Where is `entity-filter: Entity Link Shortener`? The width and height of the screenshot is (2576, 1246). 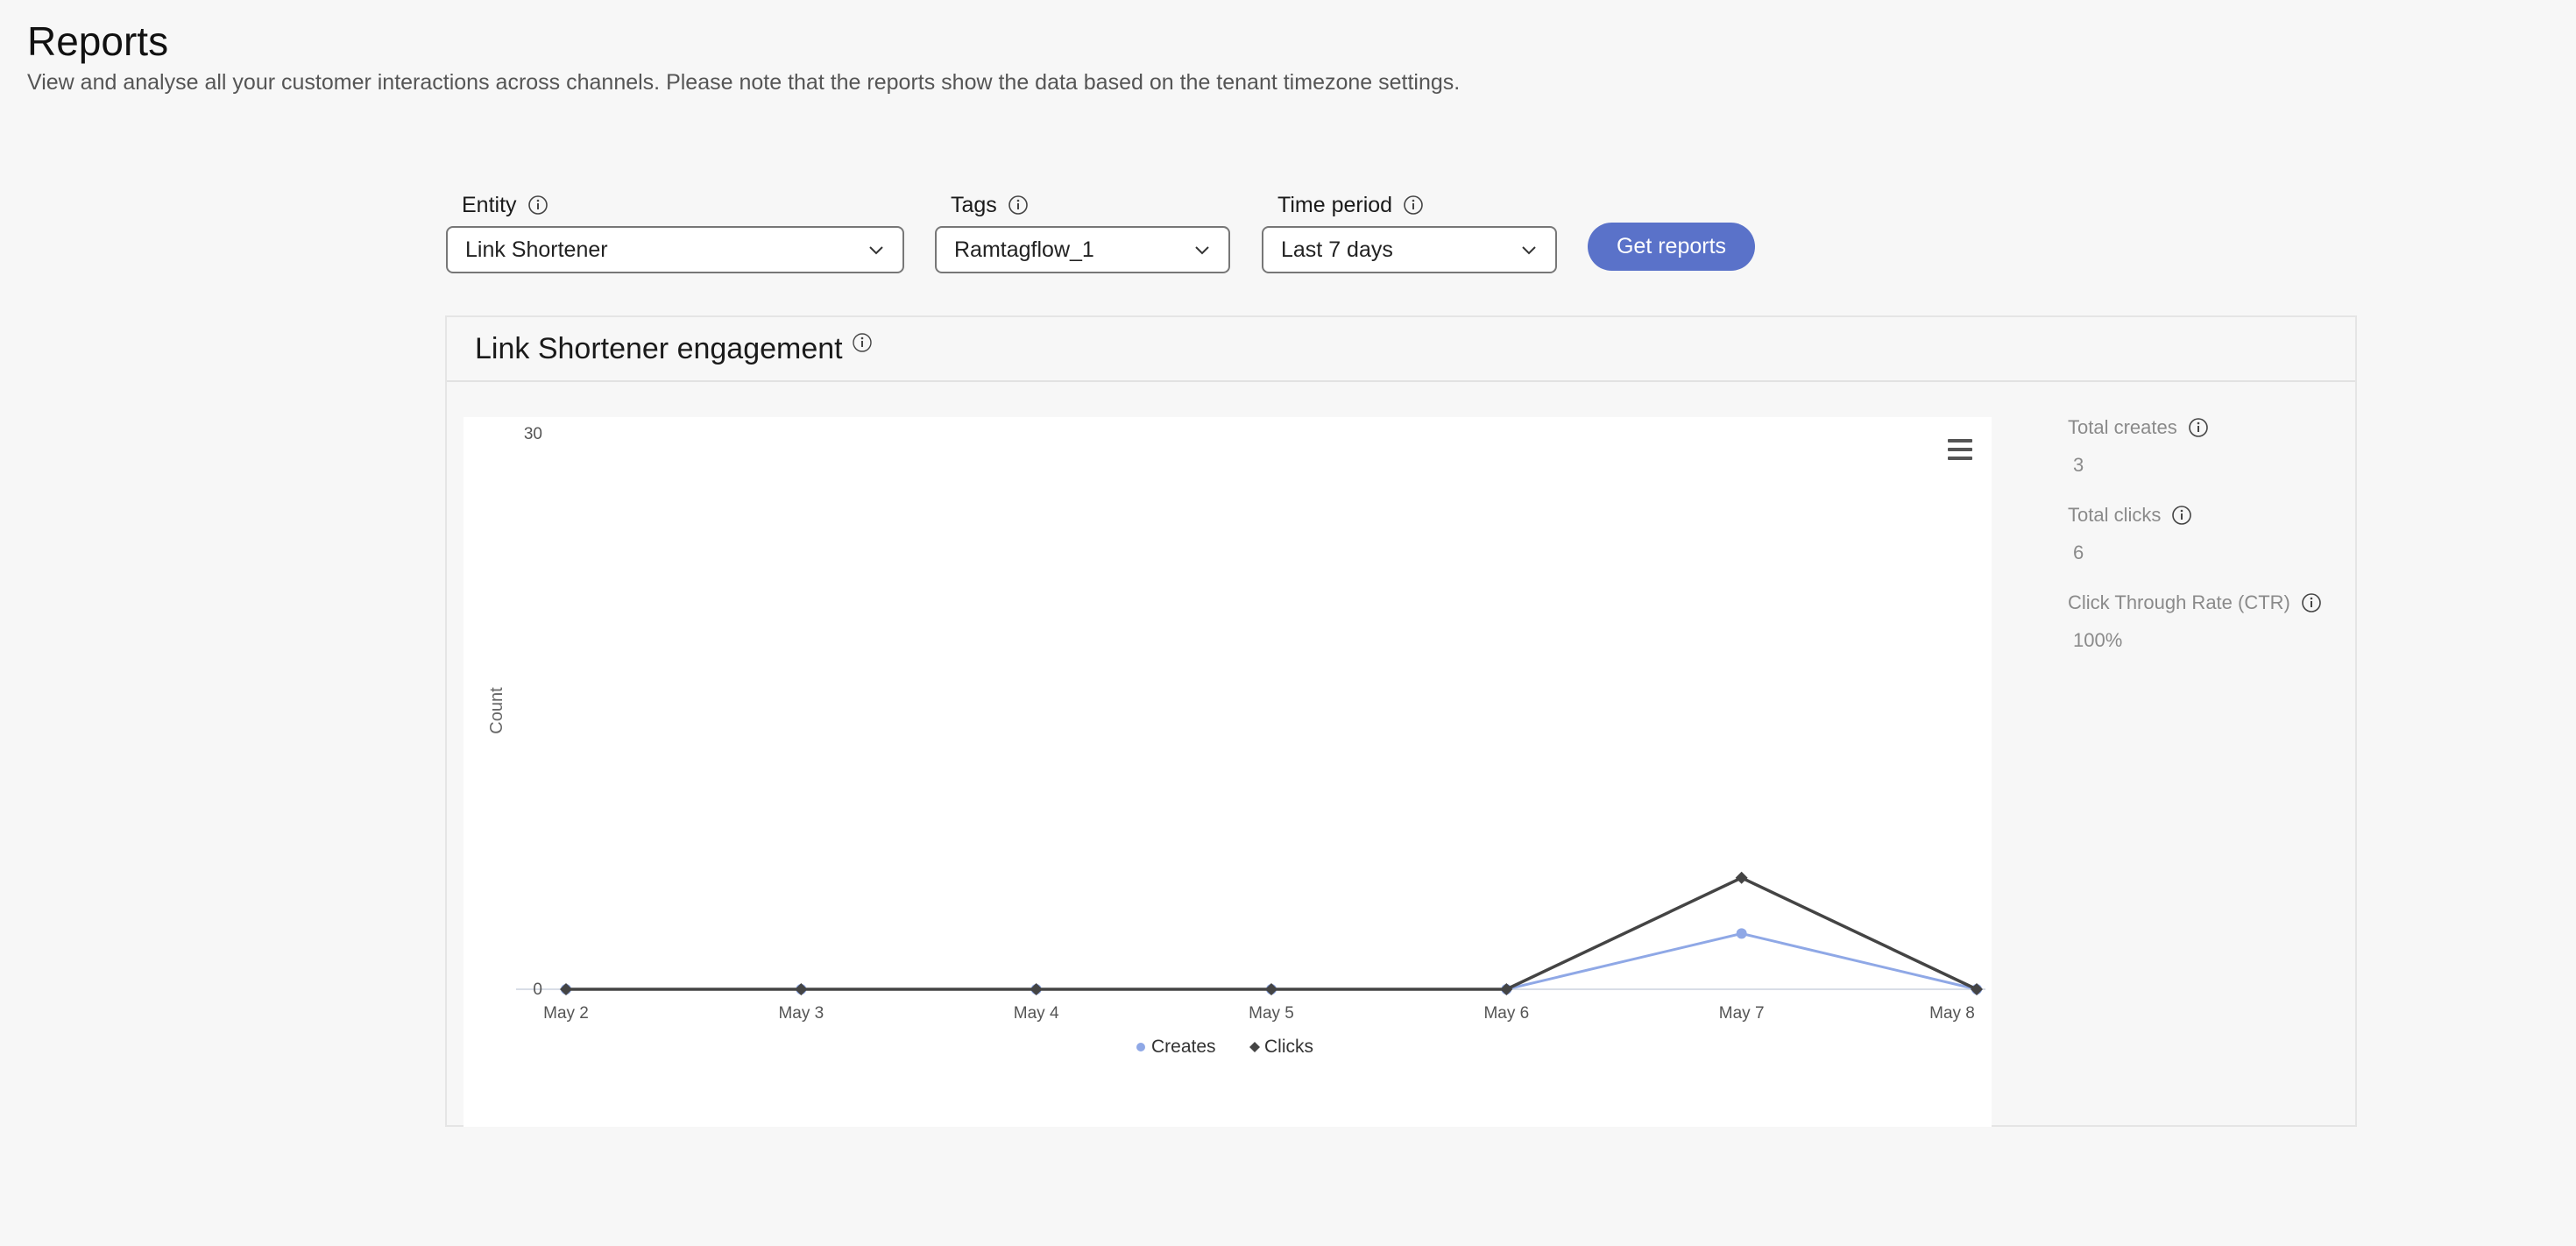 entity-filter: Entity Link Shortener is located at coordinates (675, 231).